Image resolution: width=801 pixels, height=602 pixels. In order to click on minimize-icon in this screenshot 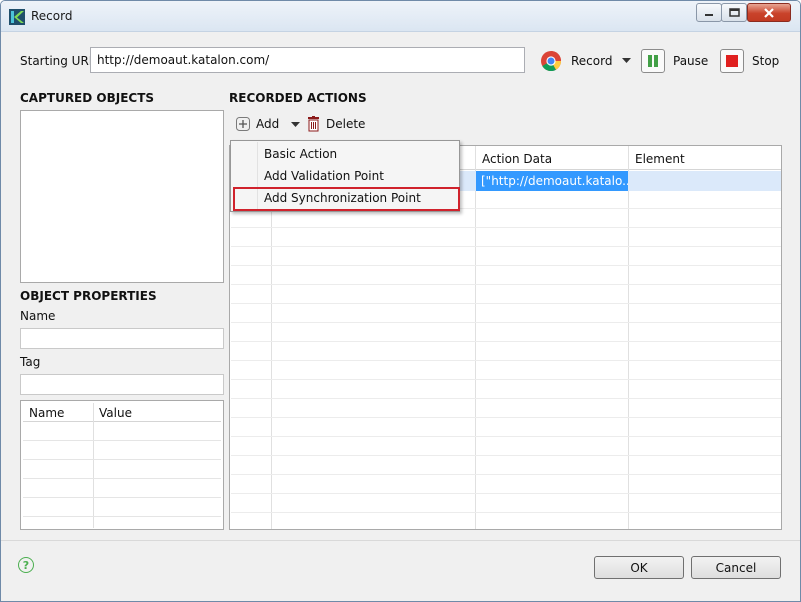, I will do `click(709, 14)`.